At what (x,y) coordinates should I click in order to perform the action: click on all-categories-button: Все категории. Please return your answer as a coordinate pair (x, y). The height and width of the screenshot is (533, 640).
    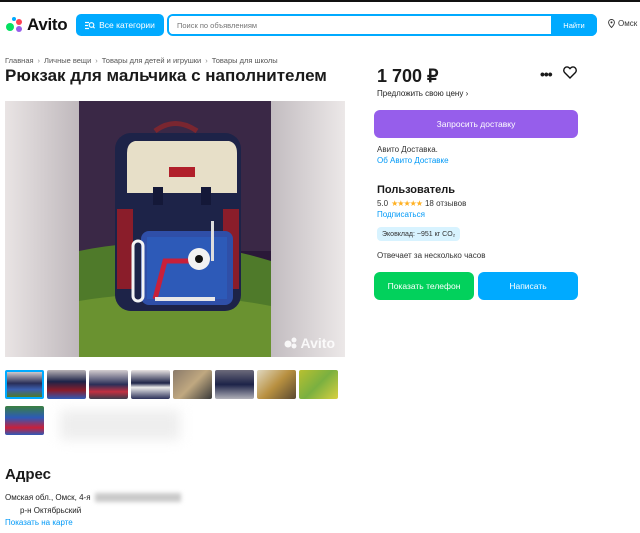
    Looking at the image, I should click on (120, 25).